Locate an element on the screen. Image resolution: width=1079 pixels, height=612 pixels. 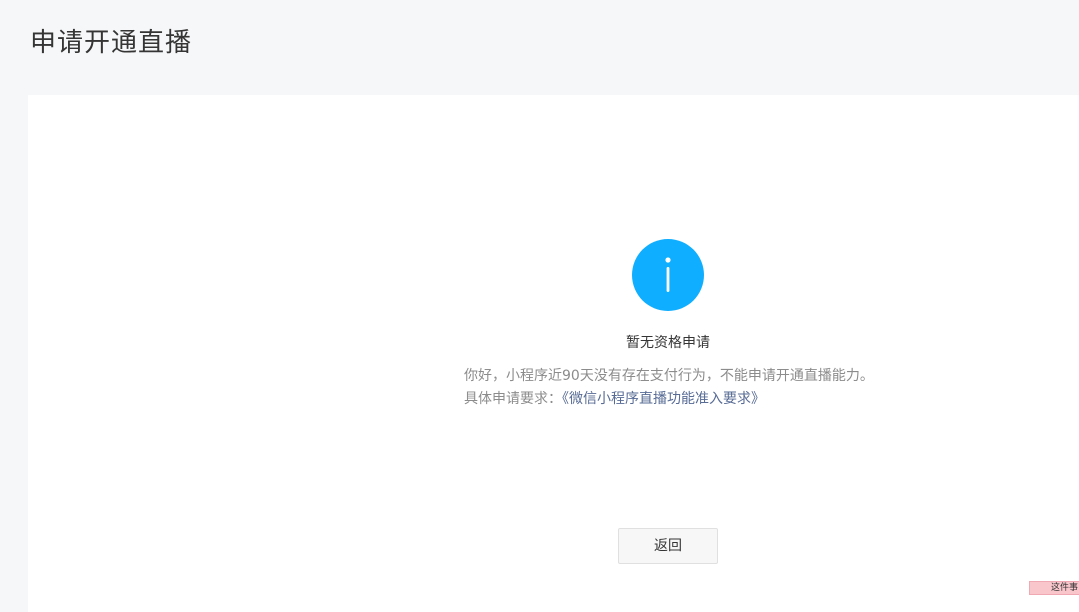
requirement-line: 具体申请要求：《微信小程序直播功能准入要求》 is located at coordinates (764, 399).